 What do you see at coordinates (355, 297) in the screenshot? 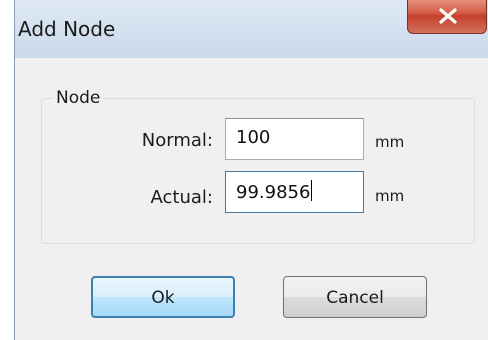
I see `cancel-button: Cancel` at bounding box center [355, 297].